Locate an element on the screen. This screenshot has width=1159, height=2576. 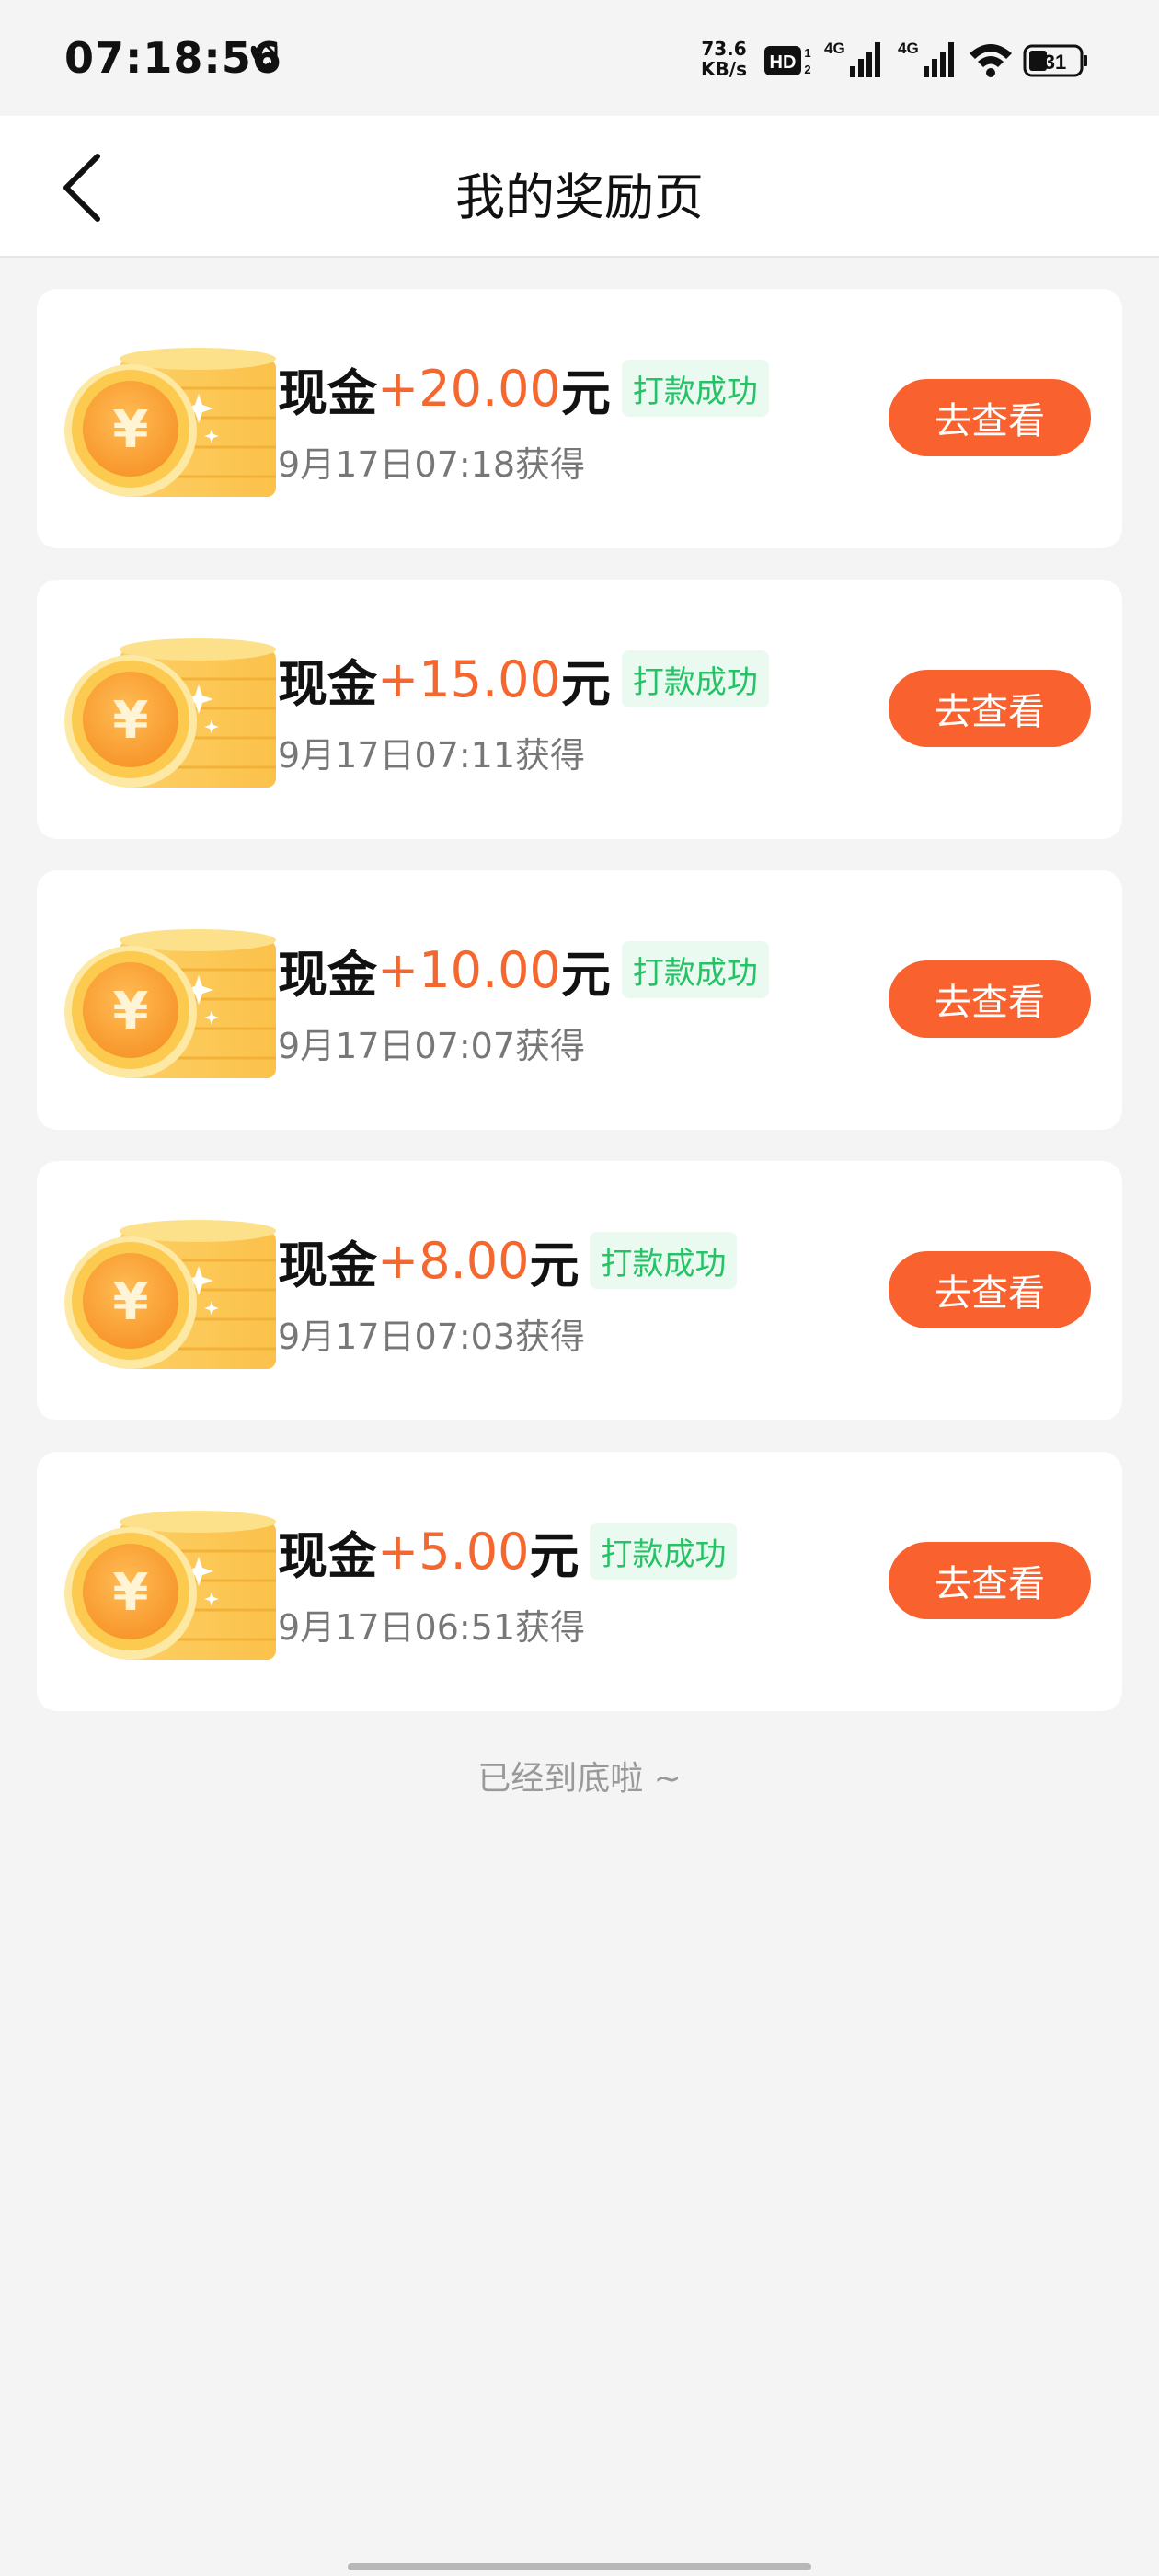
reward-amount: +15.00 is located at coordinates (469, 679).